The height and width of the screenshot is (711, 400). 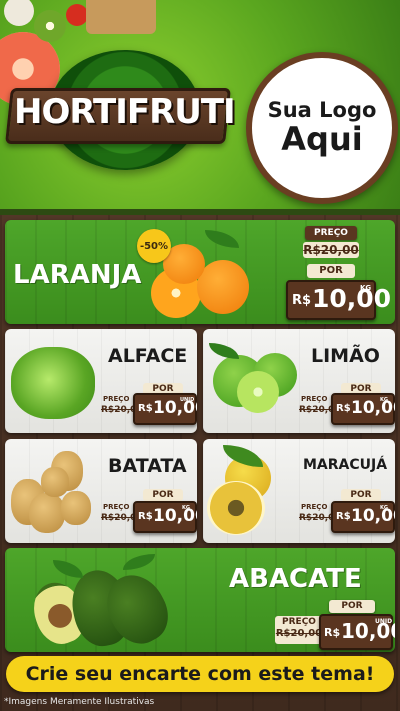 I want to click on orange-icon, so click(x=223, y=287).